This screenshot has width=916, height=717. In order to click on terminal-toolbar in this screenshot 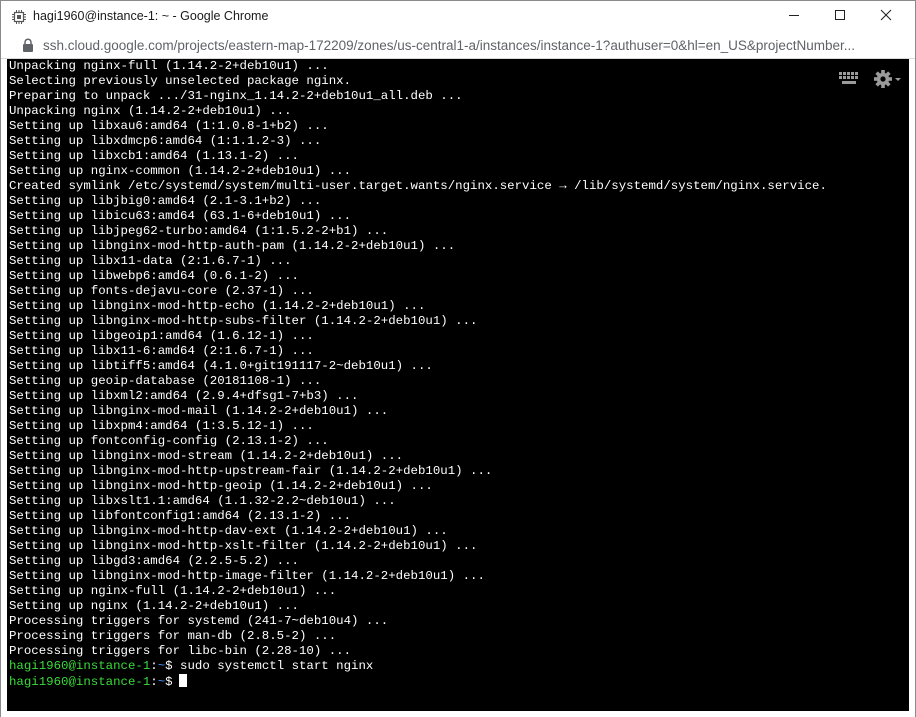, I will do `click(870, 81)`.